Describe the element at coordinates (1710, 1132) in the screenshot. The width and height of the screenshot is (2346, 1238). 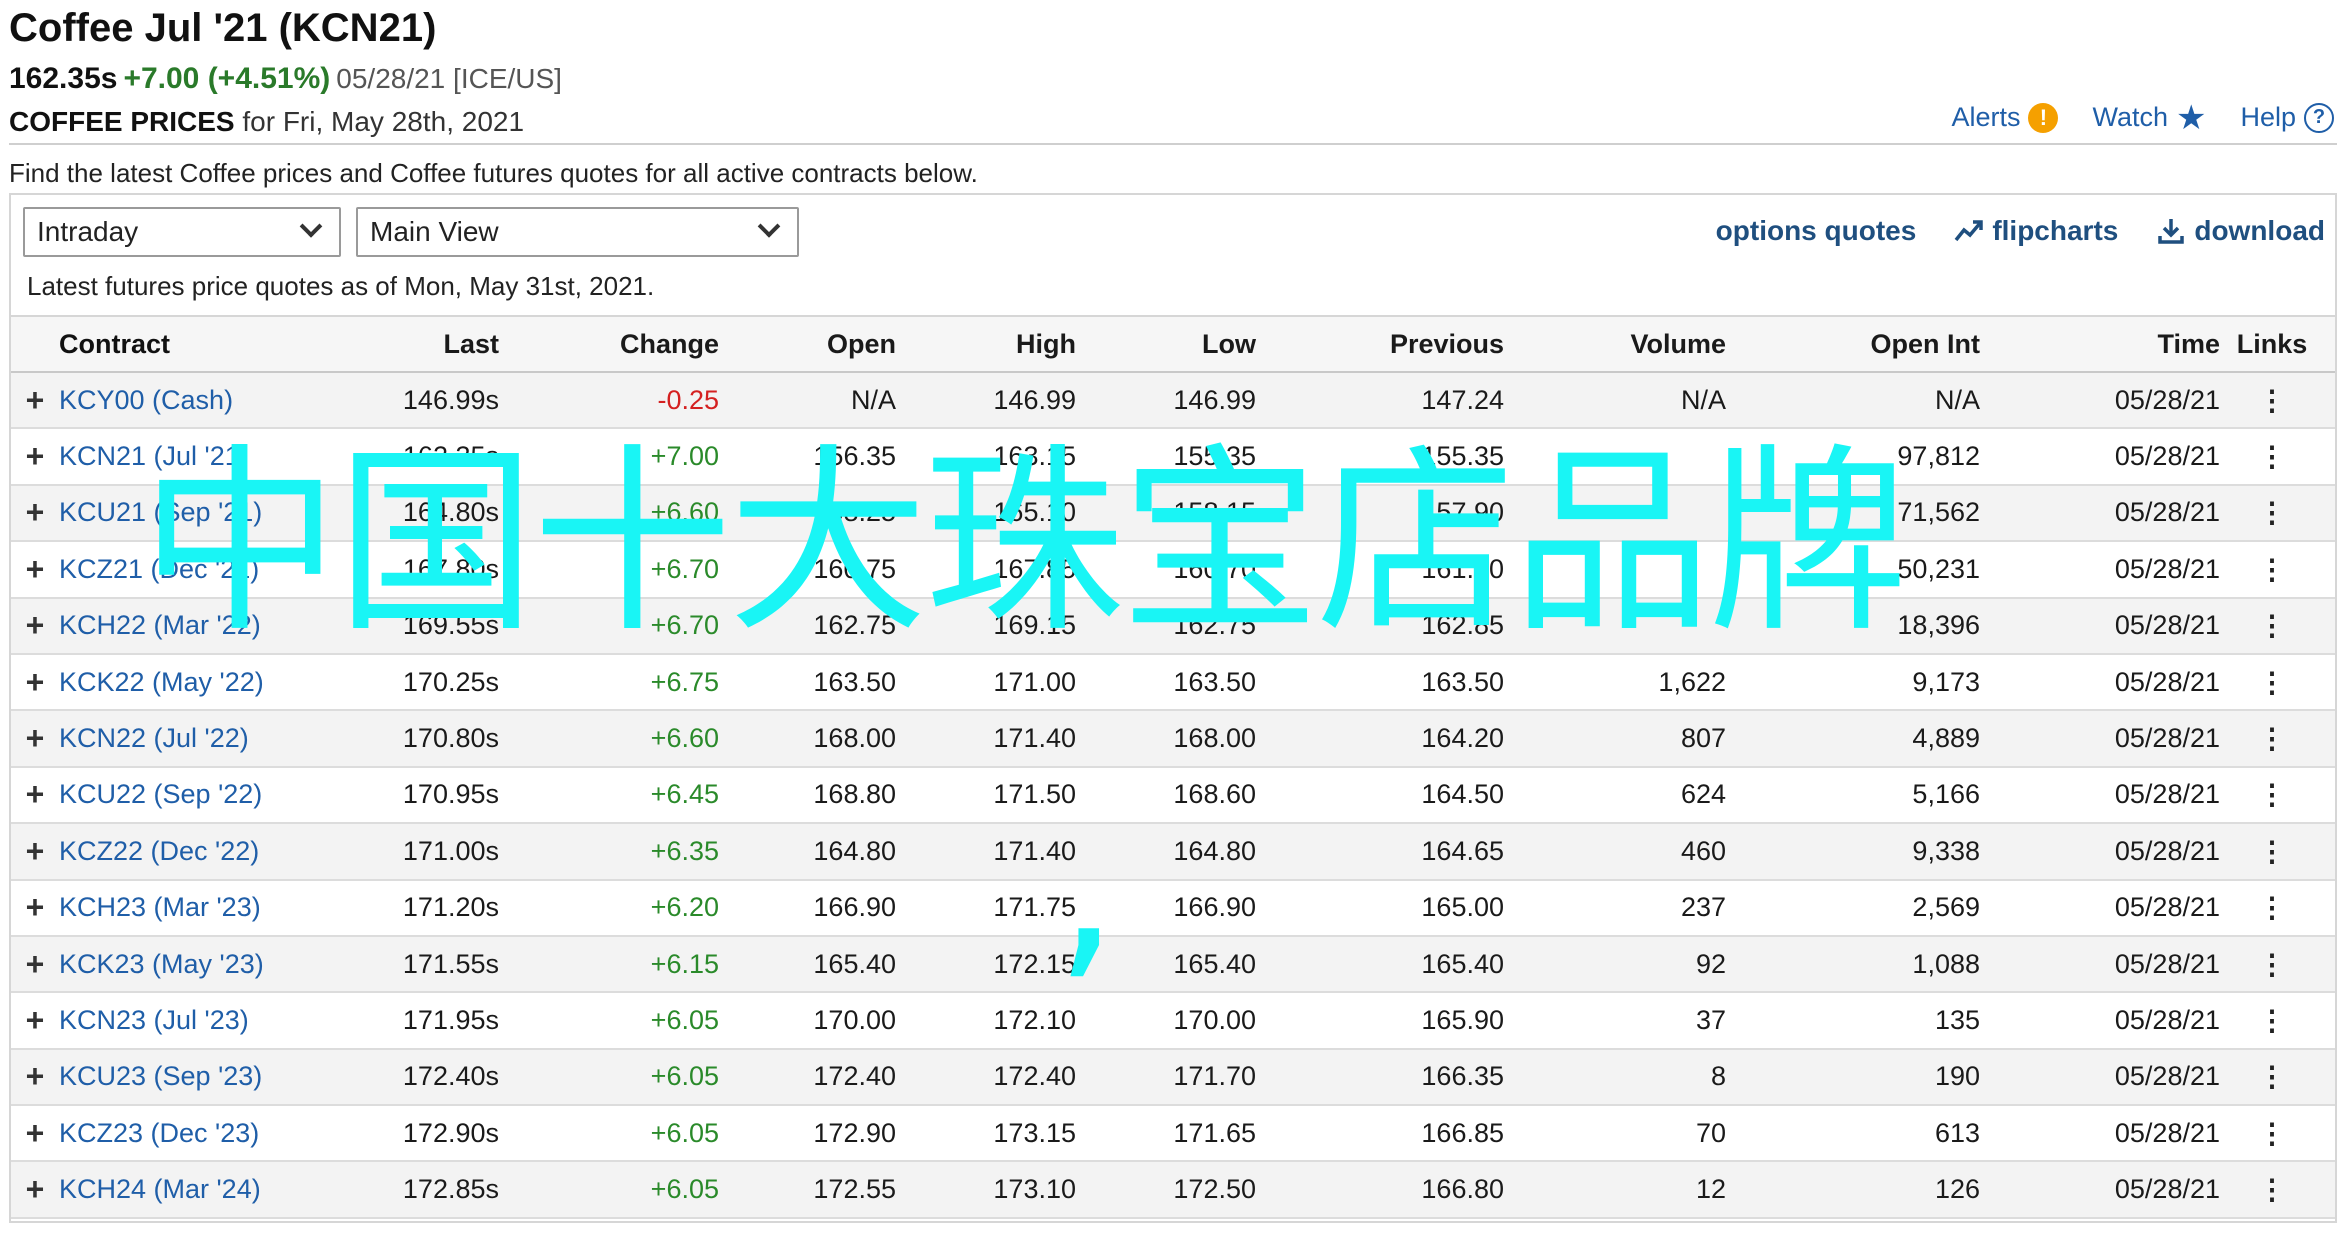
I see `volume-value: 70` at that location.